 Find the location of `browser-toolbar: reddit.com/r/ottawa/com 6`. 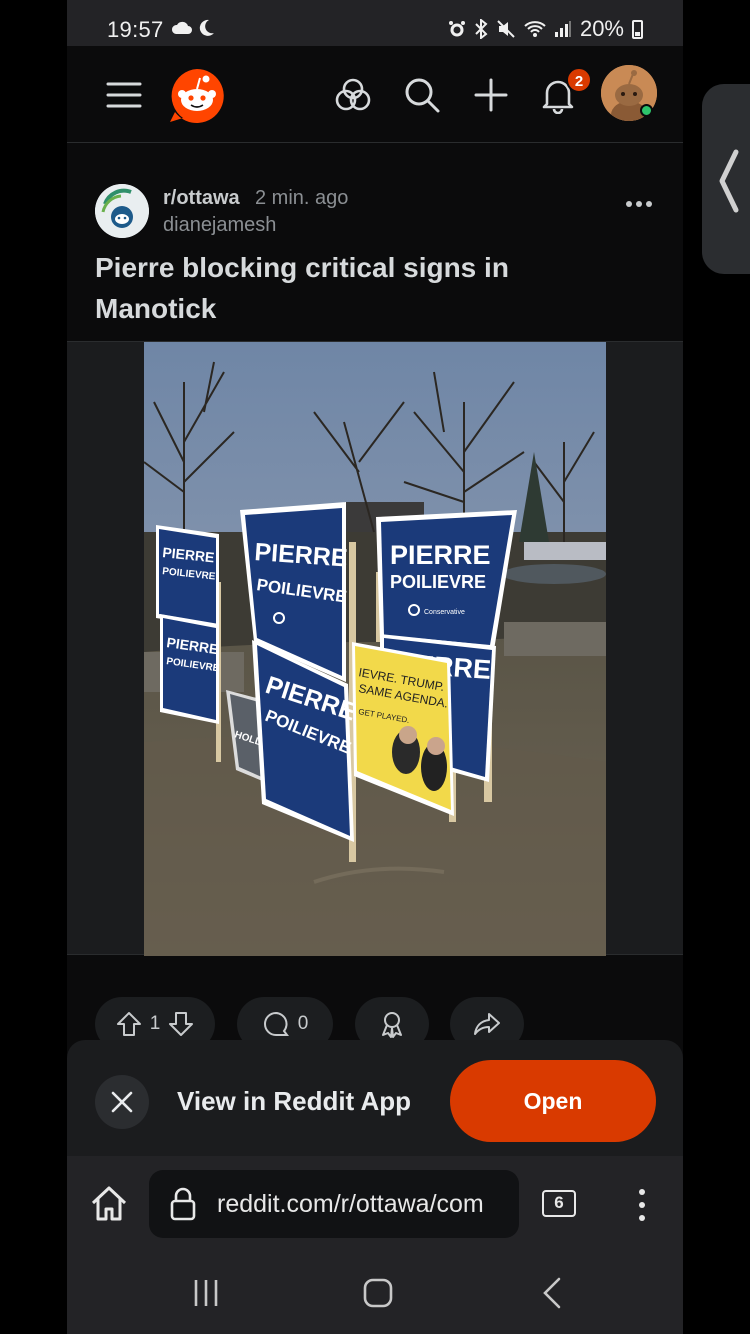

browser-toolbar: reddit.com/r/ottawa/com 6 is located at coordinates (375, 1204).